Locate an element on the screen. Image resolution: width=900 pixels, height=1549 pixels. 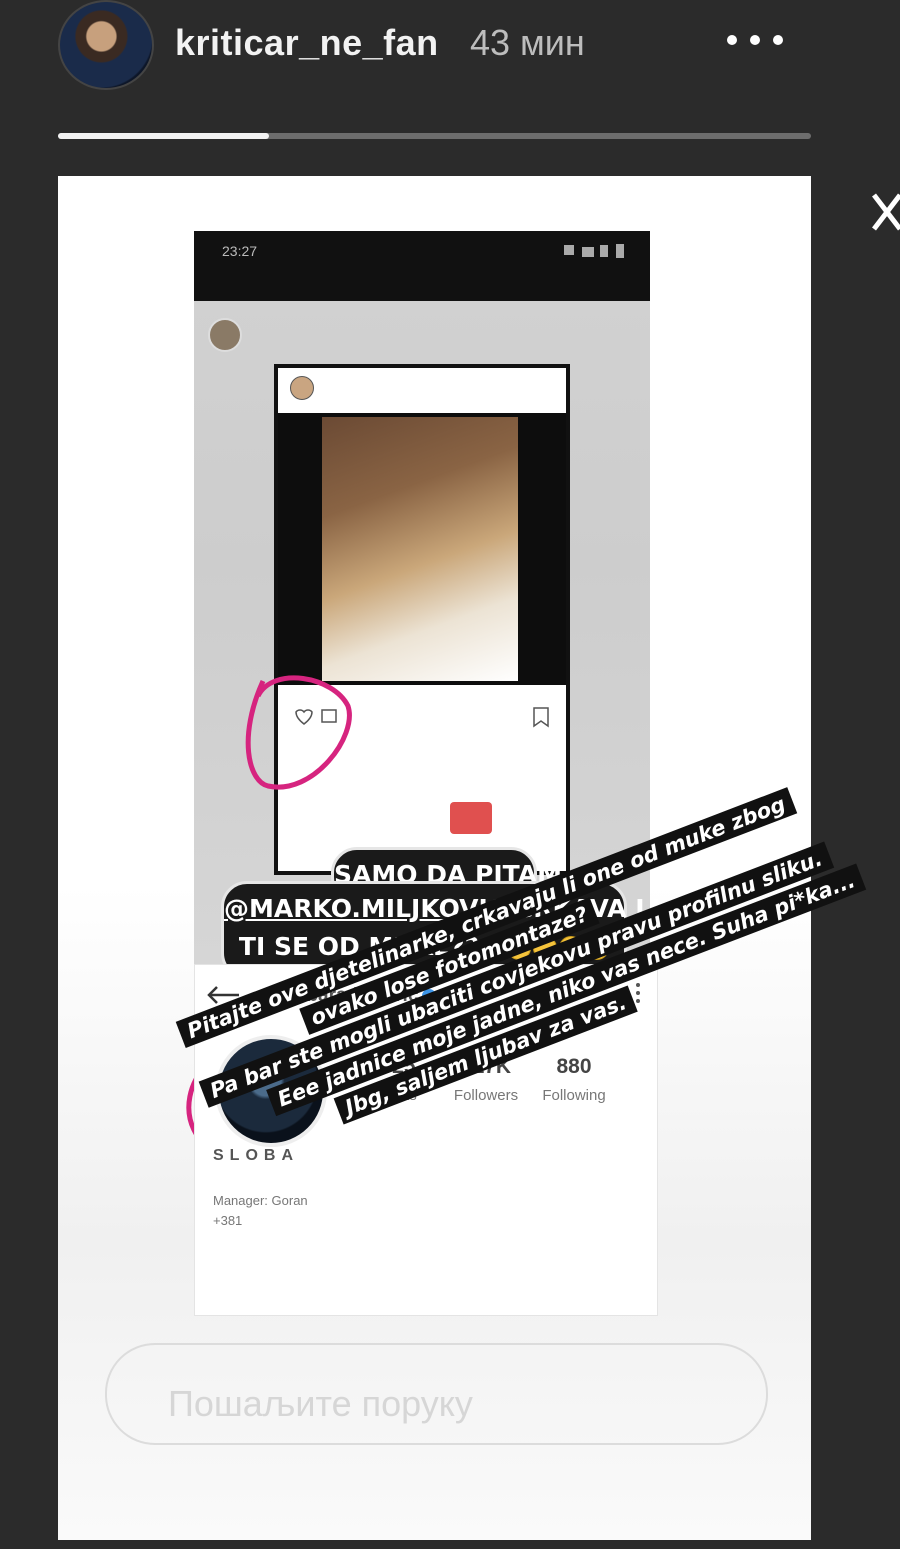
more-dots-icon is located at coordinates (755, 38).